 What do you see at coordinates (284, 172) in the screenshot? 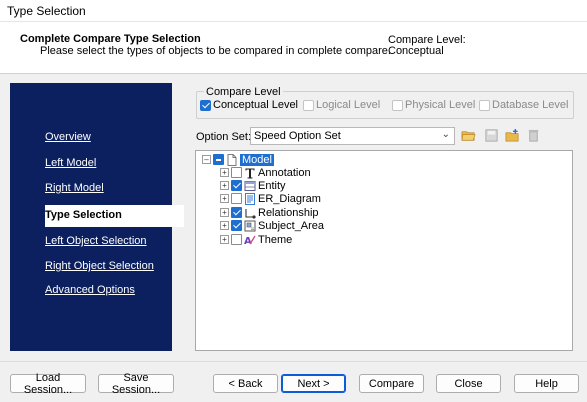
I see `tree-label-annotation: Annotation` at bounding box center [284, 172].